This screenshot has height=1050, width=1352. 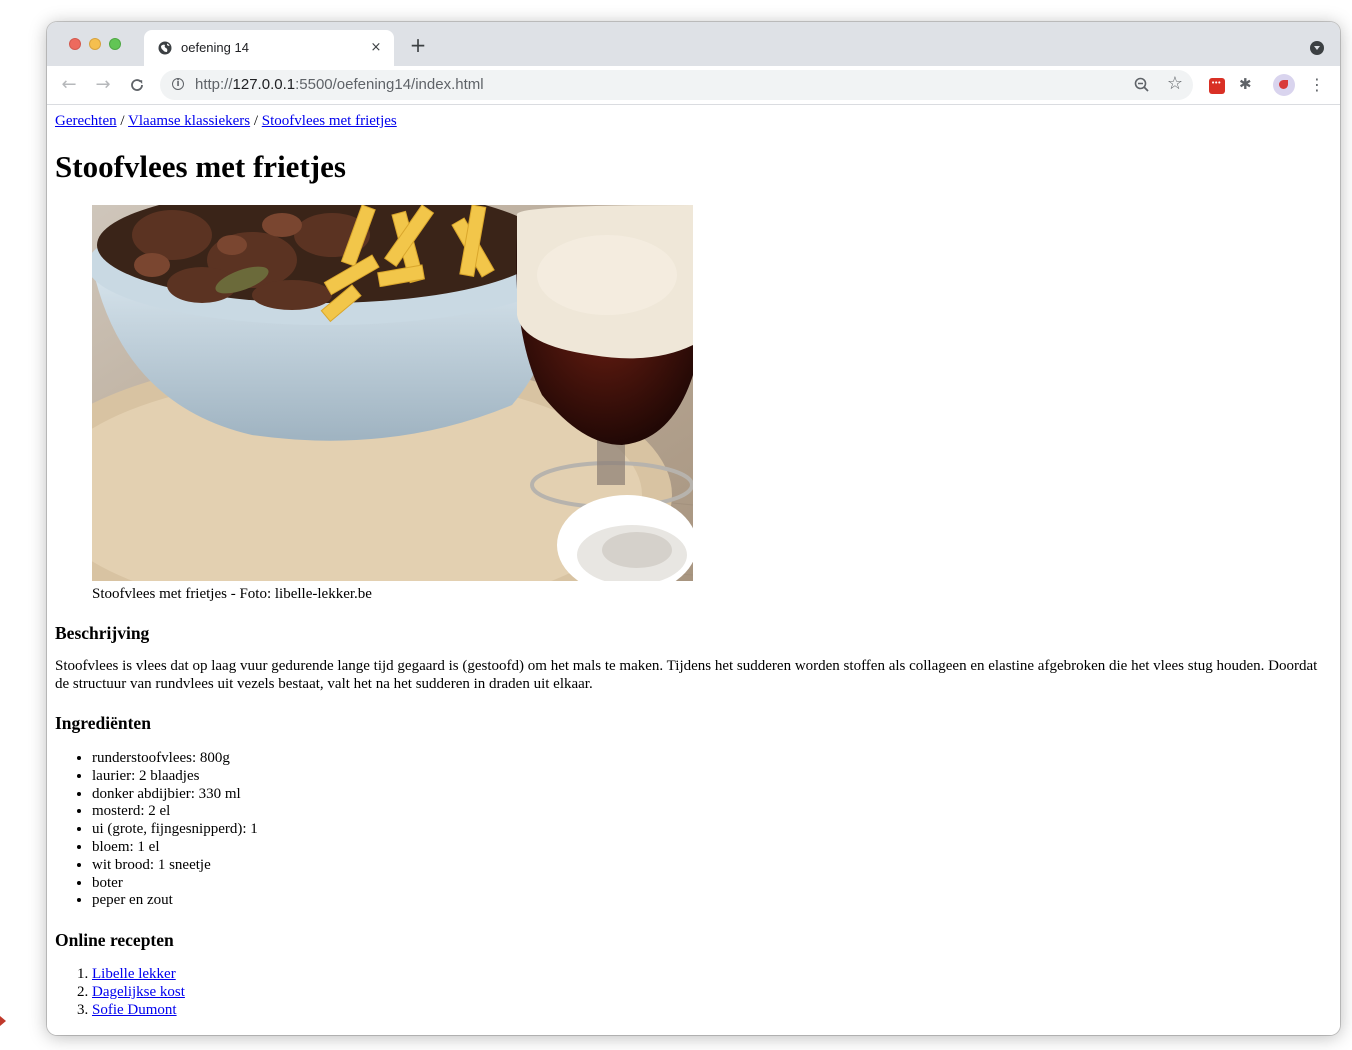 What do you see at coordinates (418, 45) in the screenshot?
I see `new-tab-button: +` at bounding box center [418, 45].